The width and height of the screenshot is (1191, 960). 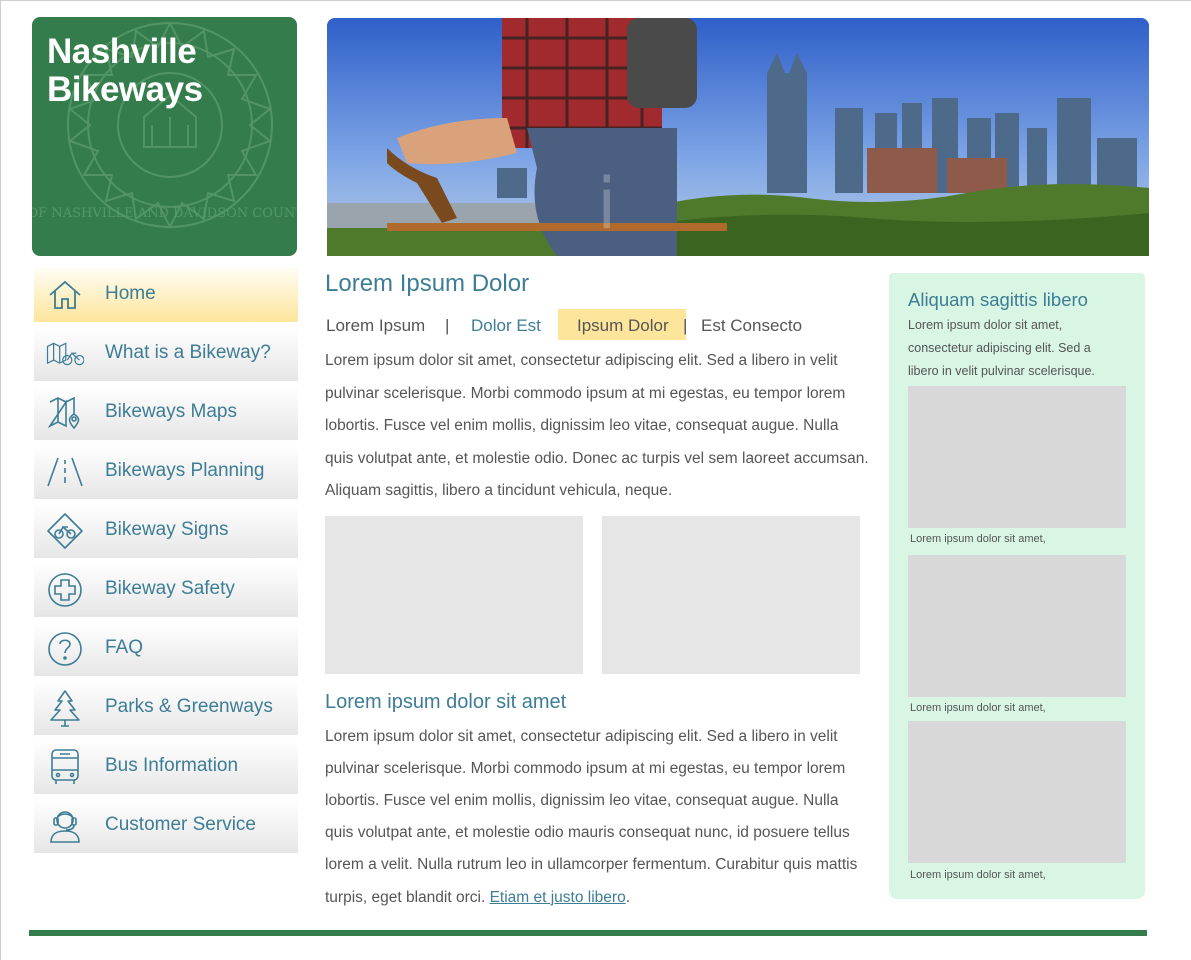 I want to click on image-row, so click(x=595, y=594).